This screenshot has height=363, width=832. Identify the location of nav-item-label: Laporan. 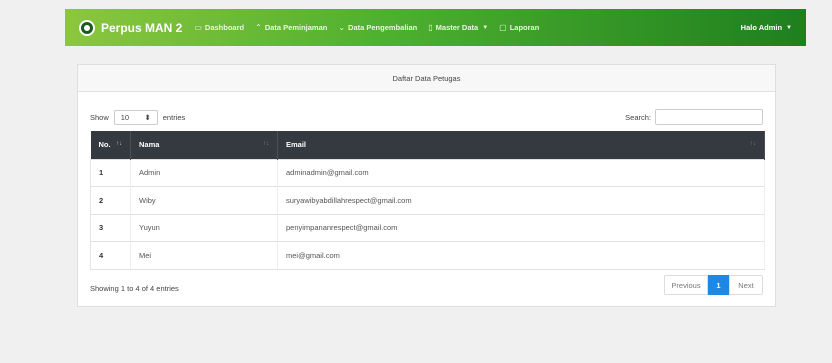
(524, 27).